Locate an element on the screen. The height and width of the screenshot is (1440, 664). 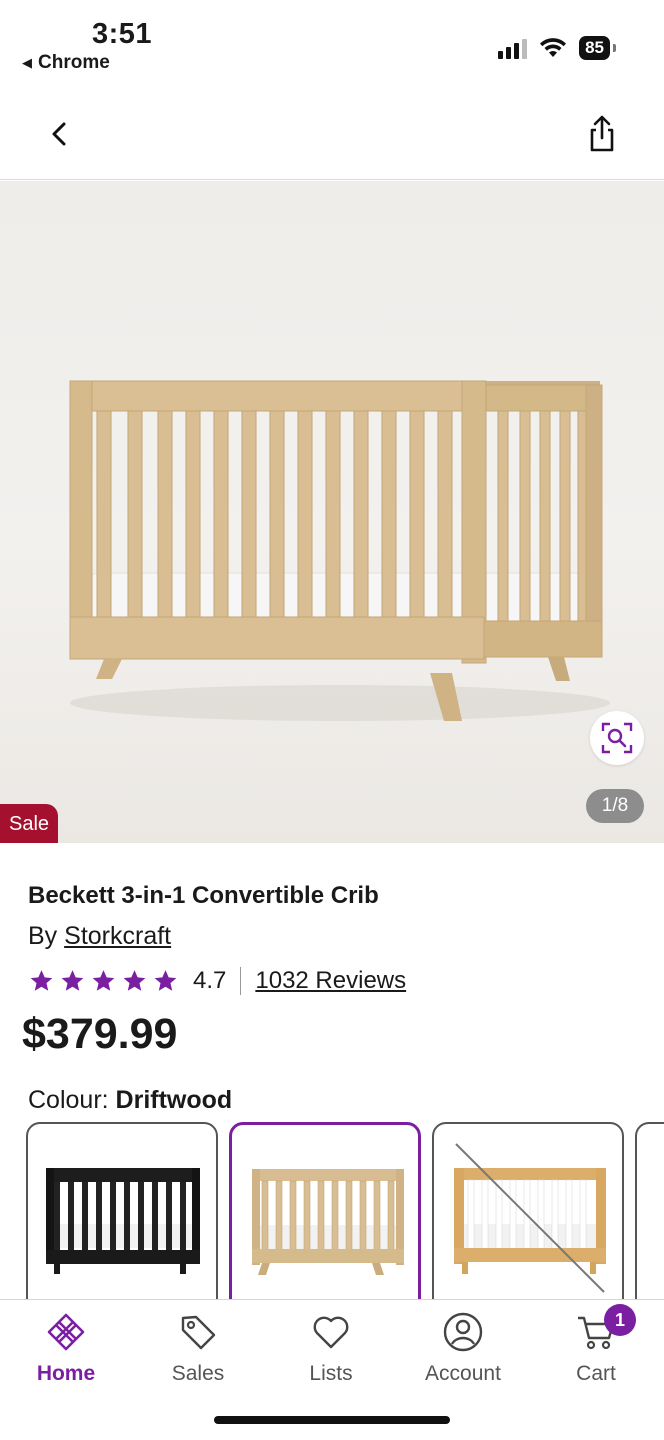
tag-icon is located at coordinates (198, 1332).